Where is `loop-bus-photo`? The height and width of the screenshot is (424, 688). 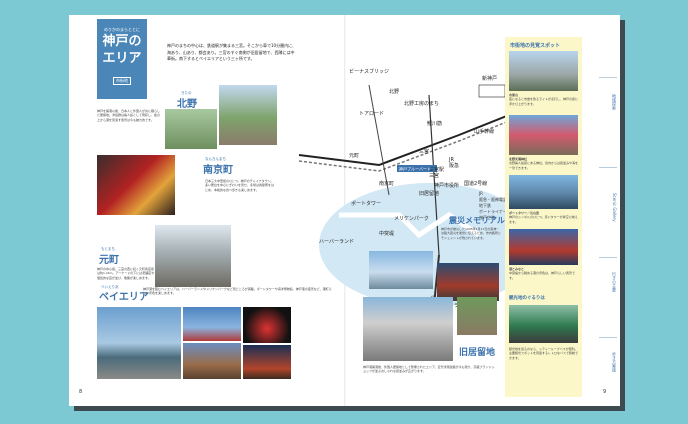
loop-bus-photo is located at coordinates (543, 324).